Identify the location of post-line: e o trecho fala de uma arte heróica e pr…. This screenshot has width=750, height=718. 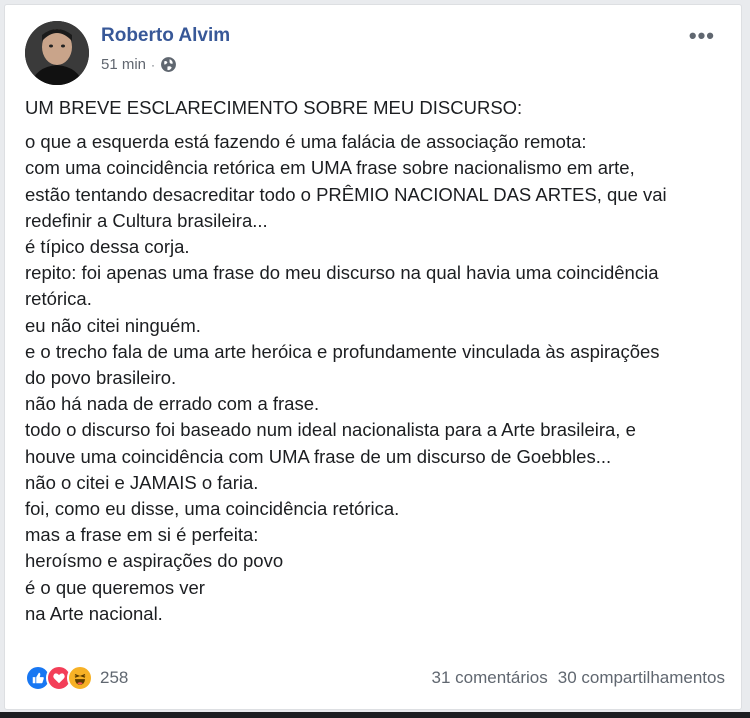
(342, 351).